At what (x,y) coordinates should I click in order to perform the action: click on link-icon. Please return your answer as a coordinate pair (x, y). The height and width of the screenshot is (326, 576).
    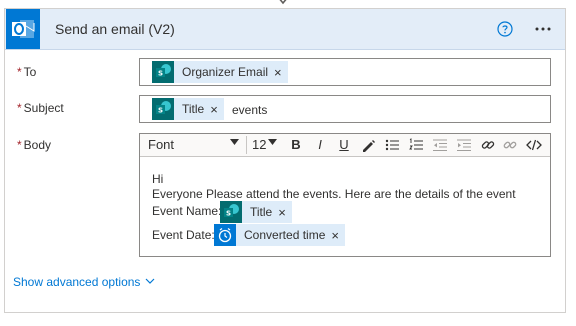
    Looking at the image, I should click on (488, 145).